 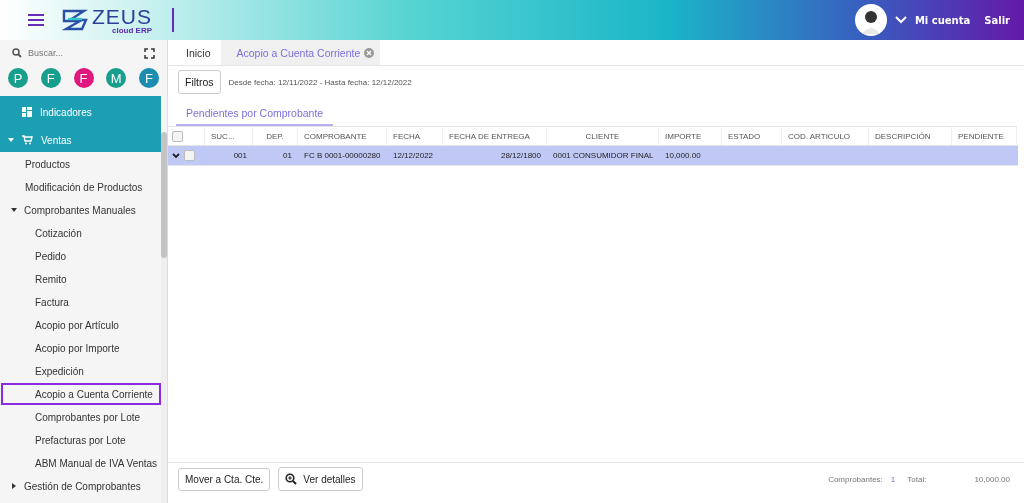 What do you see at coordinates (992, 479) in the screenshot?
I see `total-value: 10,000.00` at bounding box center [992, 479].